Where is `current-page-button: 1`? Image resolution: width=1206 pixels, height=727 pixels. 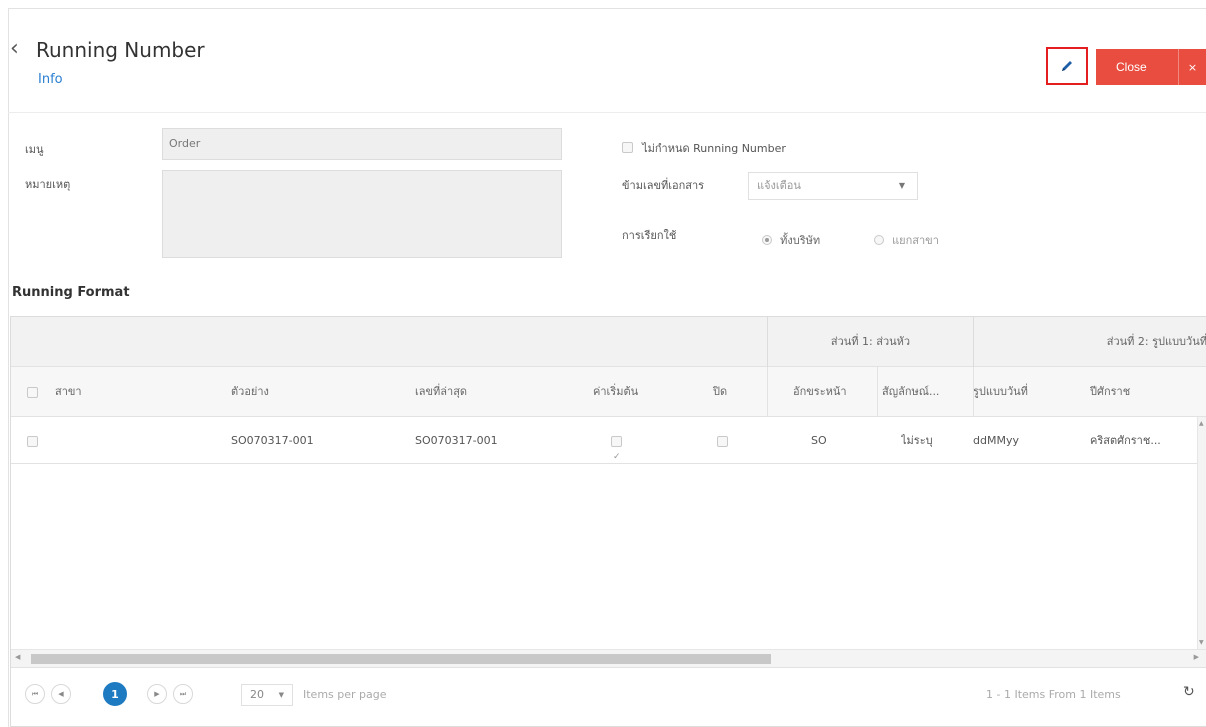 current-page-button: 1 is located at coordinates (115, 694).